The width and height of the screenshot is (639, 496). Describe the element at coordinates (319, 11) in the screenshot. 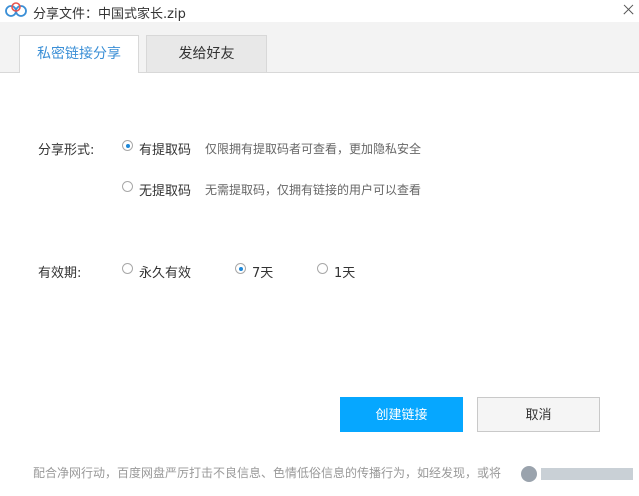

I see `title-bar: 分享文件：中国式家长.zip` at that location.